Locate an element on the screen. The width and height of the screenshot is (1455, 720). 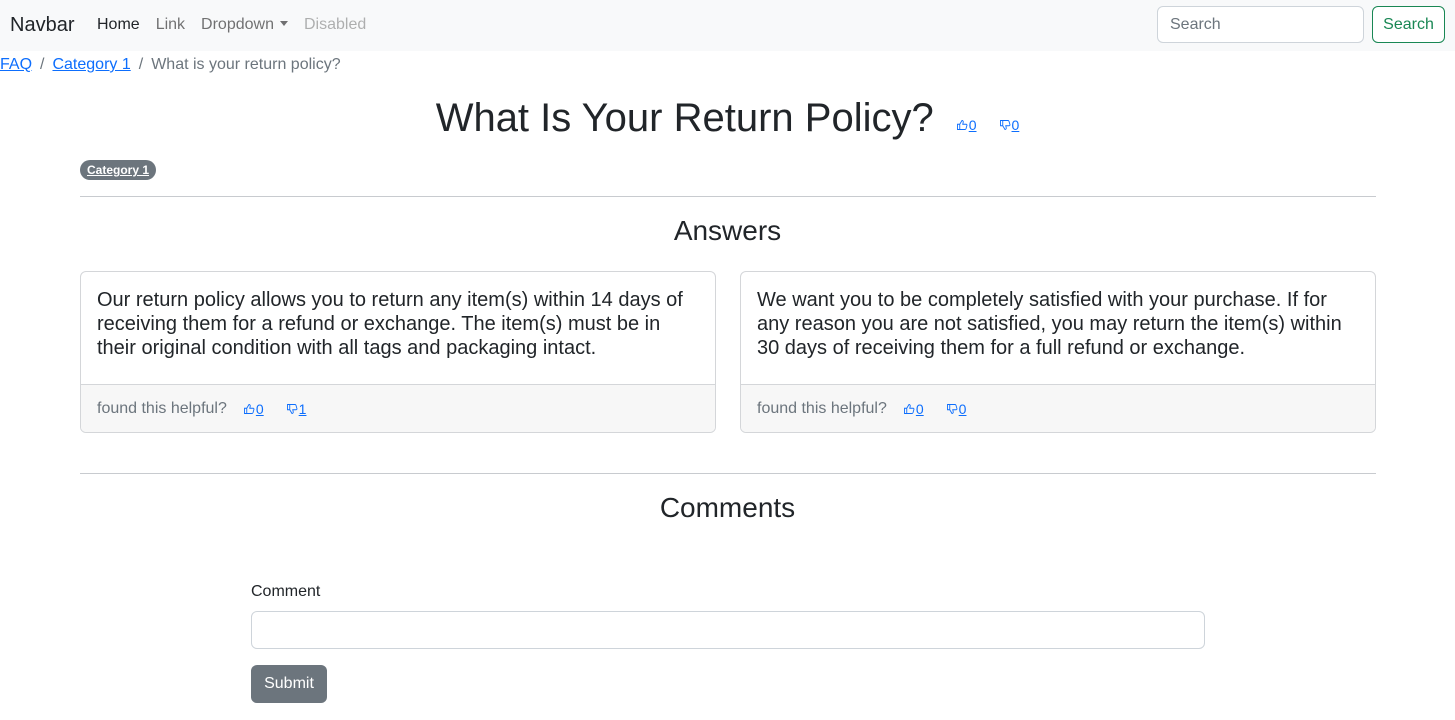
answer-footer: found this helpful? 0 1 is located at coordinates (398, 408).